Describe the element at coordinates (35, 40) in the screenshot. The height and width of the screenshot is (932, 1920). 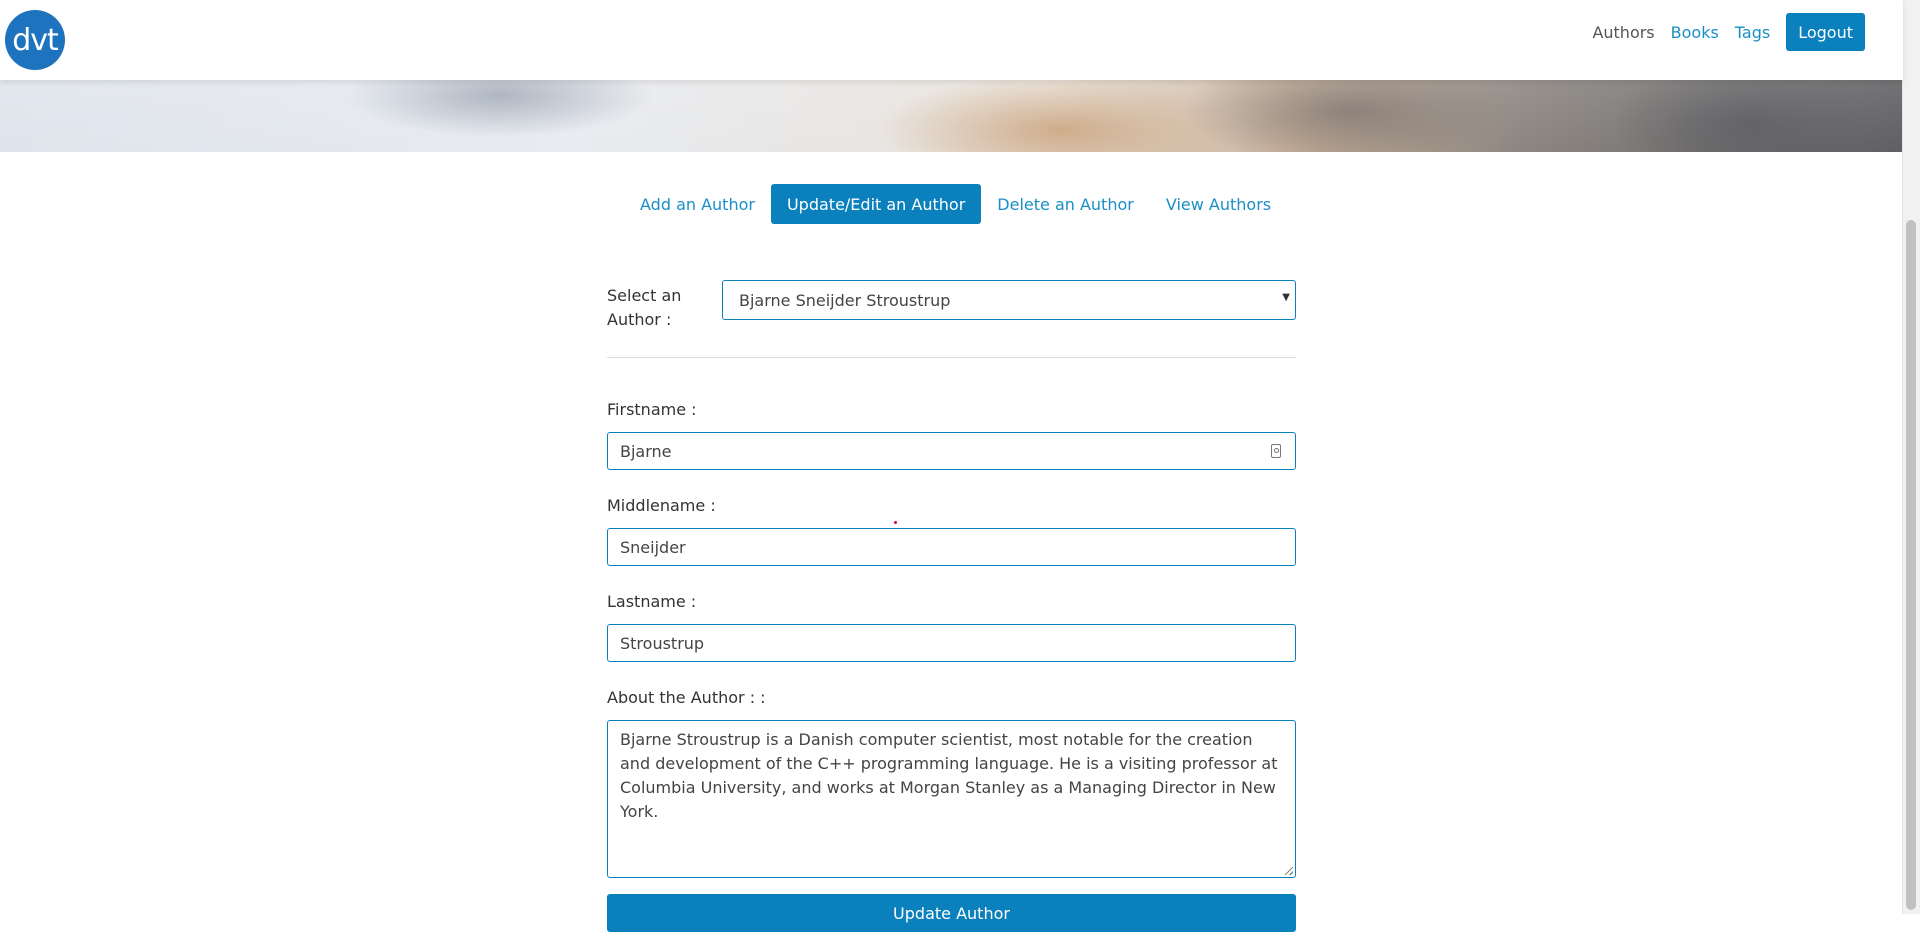
I see `dvt-logo: dvt` at that location.